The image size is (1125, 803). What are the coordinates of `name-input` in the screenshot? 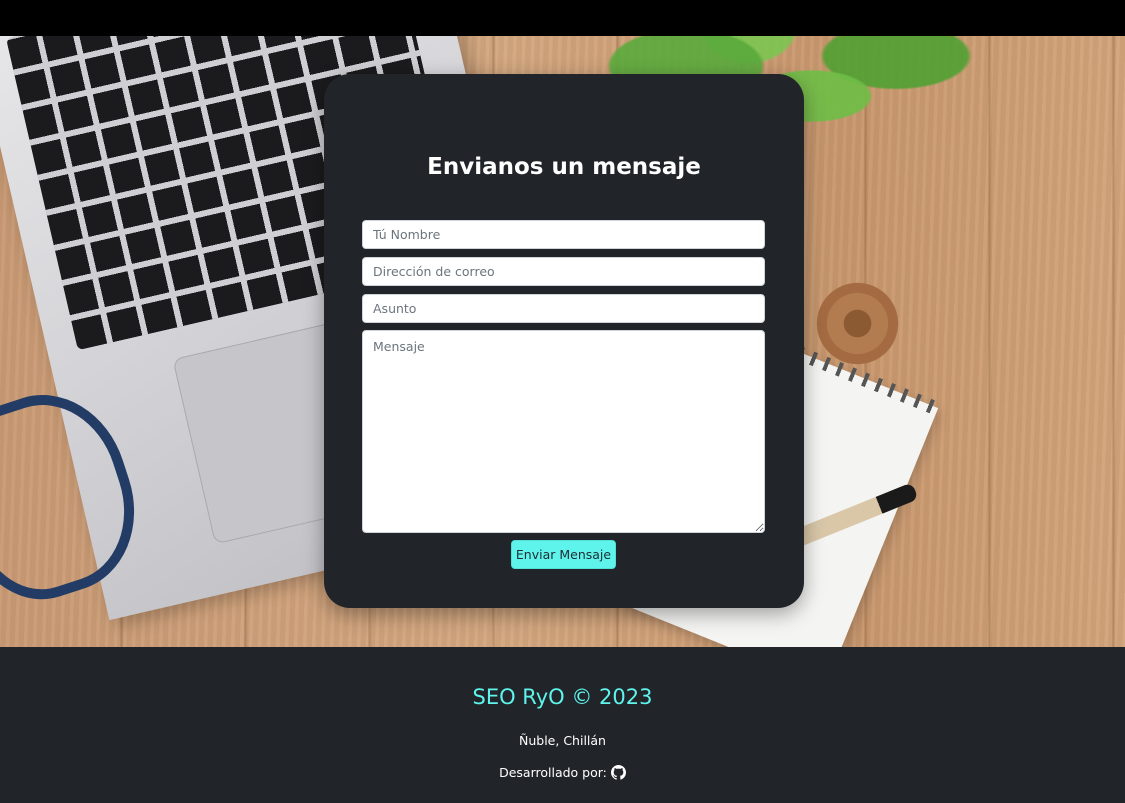 It's located at (563, 234).